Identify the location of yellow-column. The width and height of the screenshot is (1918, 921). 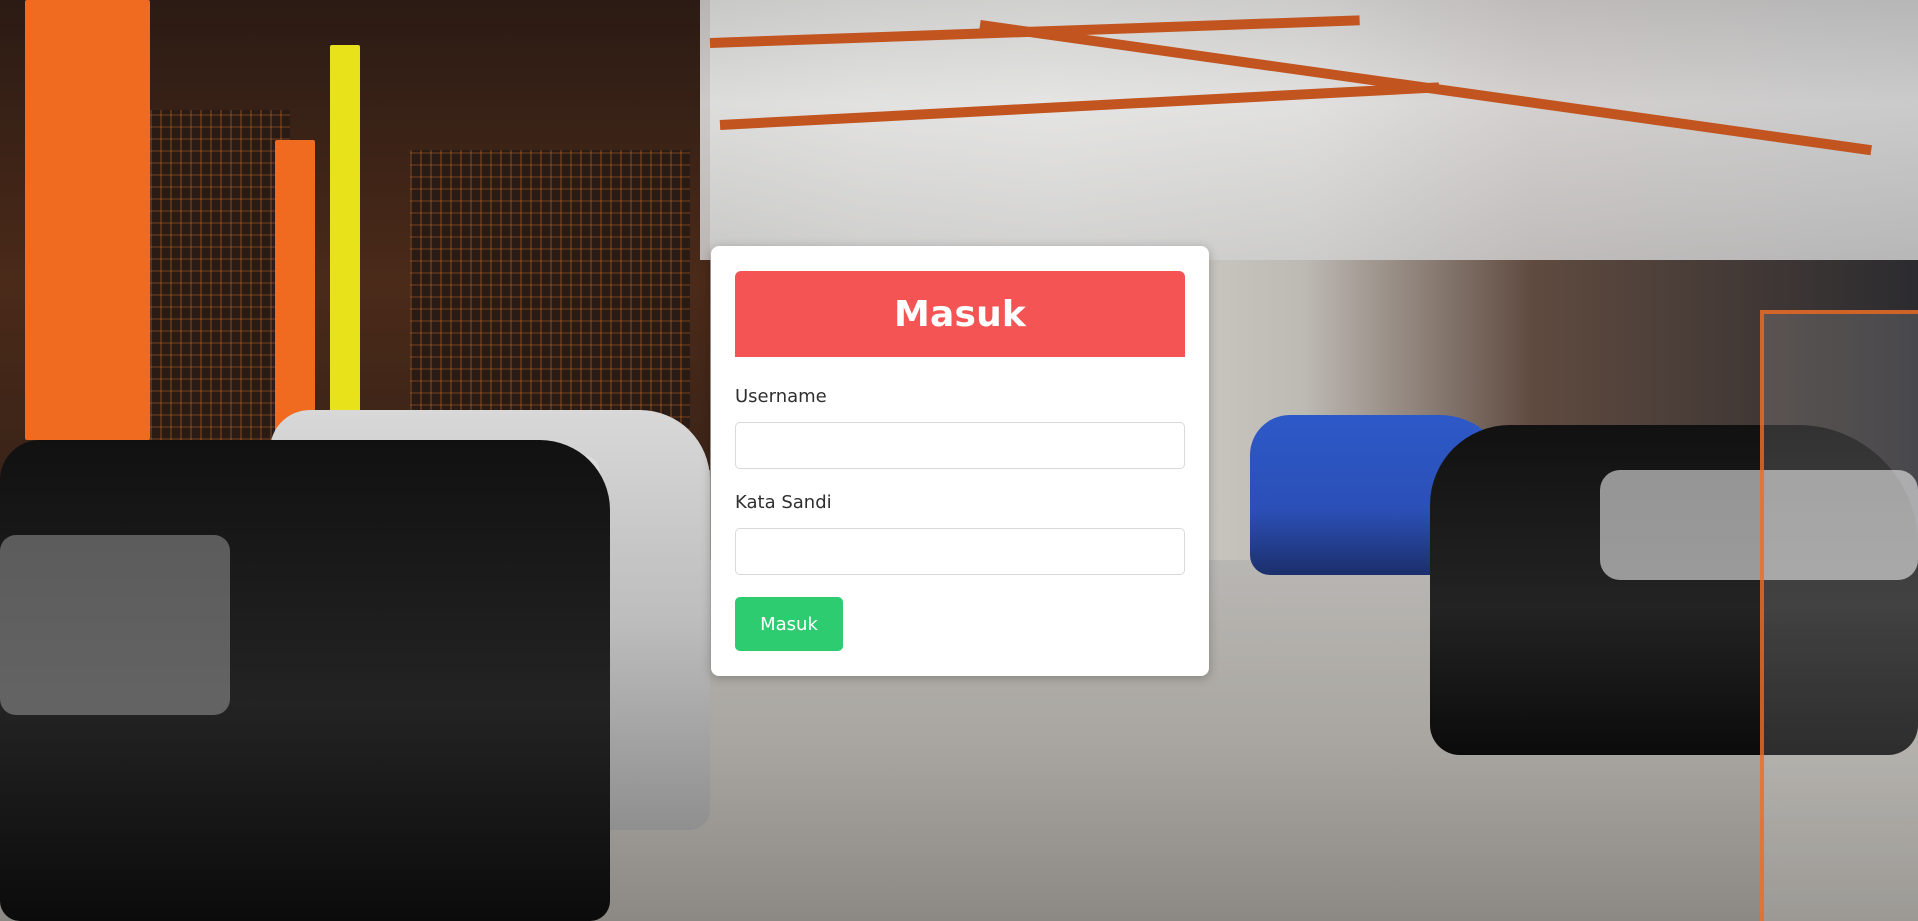
(345, 230).